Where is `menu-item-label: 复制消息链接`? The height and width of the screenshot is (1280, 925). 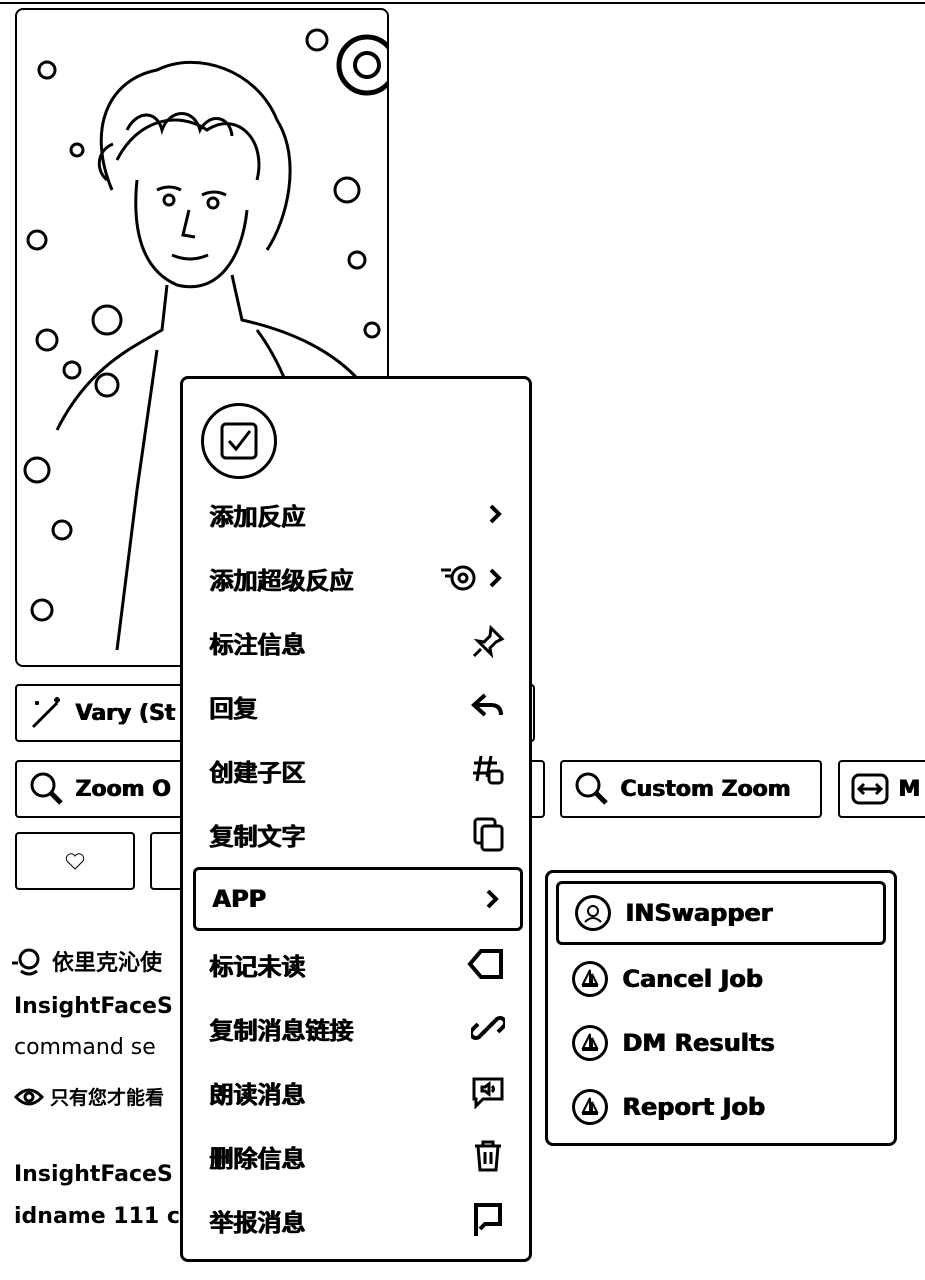
menu-item-label: 复制消息链接 is located at coordinates (281, 1030).